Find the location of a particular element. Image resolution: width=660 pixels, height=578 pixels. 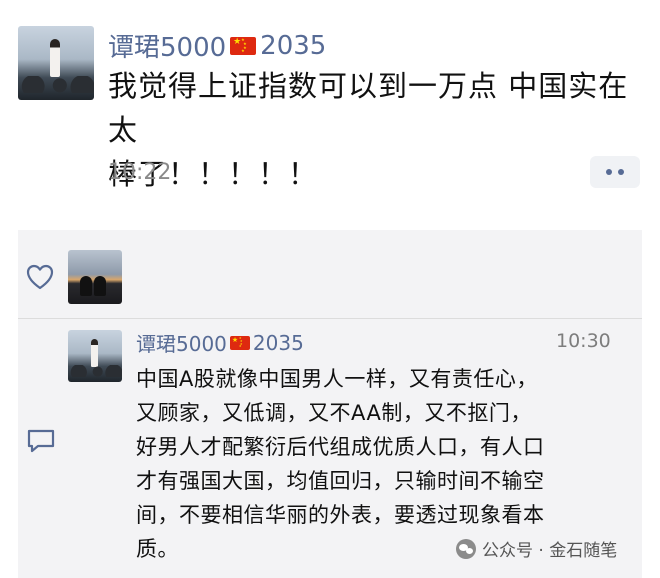

post-text-line: 我觉得上证指数可以到一万点 中国实在太 is located at coordinates (368, 108).